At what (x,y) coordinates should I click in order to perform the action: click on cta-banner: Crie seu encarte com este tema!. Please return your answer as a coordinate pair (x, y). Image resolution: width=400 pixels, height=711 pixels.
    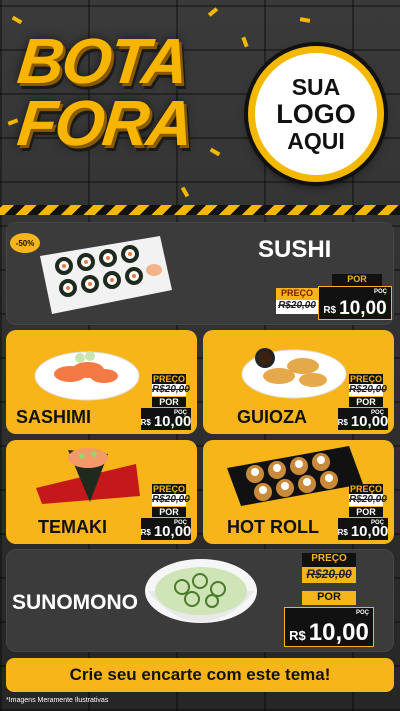
    Looking at the image, I should click on (200, 675).